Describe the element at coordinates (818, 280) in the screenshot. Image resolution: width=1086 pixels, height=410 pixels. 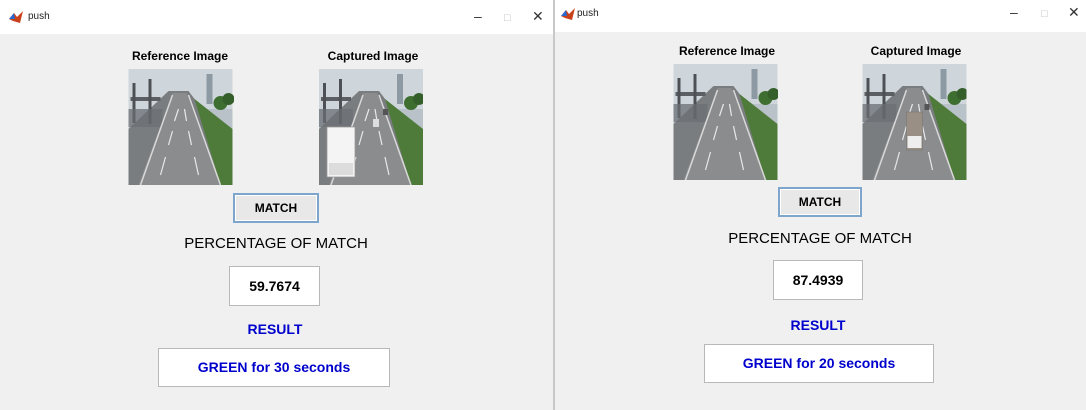
I see `percentage-value-field: 87.4939` at that location.